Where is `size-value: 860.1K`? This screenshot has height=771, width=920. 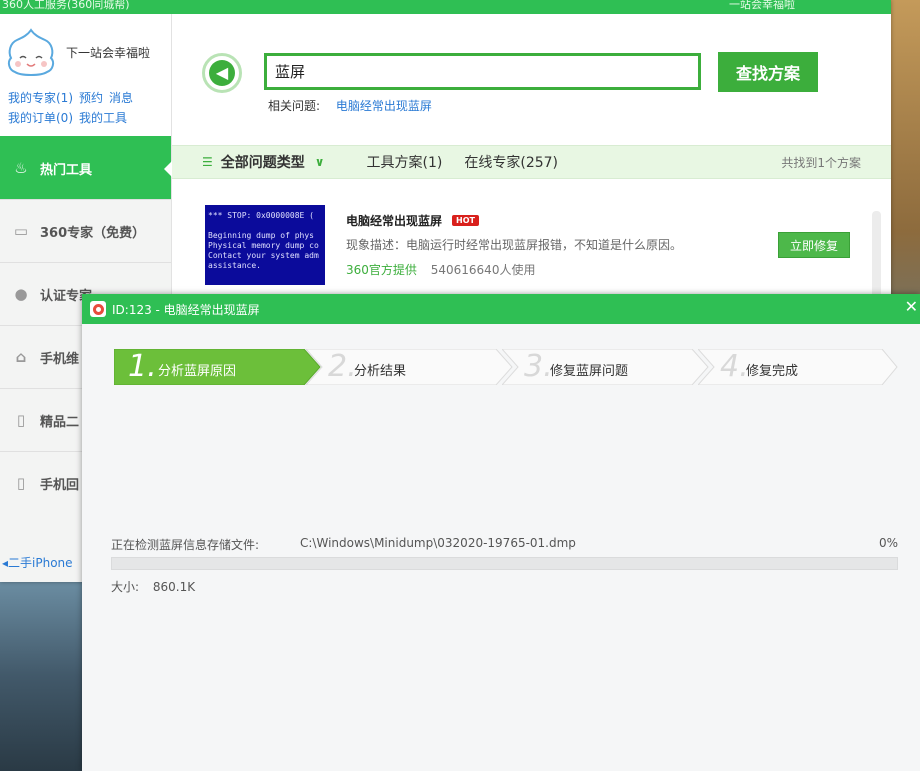
size-value: 860.1K is located at coordinates (174, 587).